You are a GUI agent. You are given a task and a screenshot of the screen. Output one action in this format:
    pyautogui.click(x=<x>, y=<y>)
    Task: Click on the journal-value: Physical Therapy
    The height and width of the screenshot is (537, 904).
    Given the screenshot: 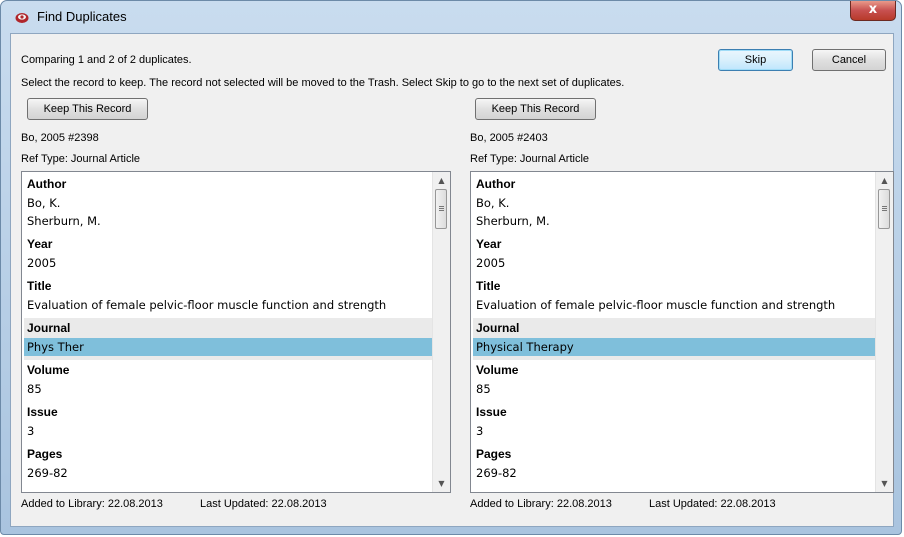 What is the action you would take?
    pyautogui.click(x=674, y=347)
    